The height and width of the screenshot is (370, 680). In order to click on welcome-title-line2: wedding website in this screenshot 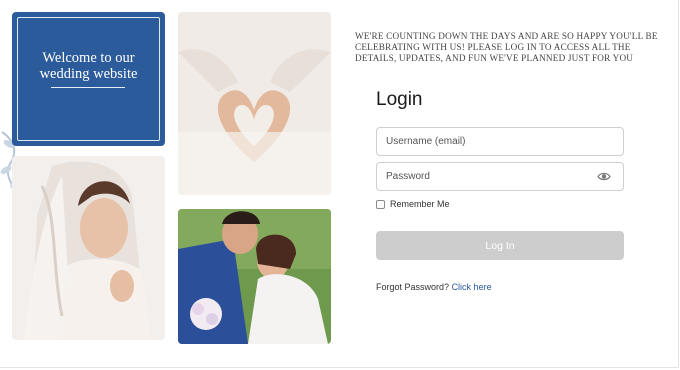, I will do `click(88, 74)`.